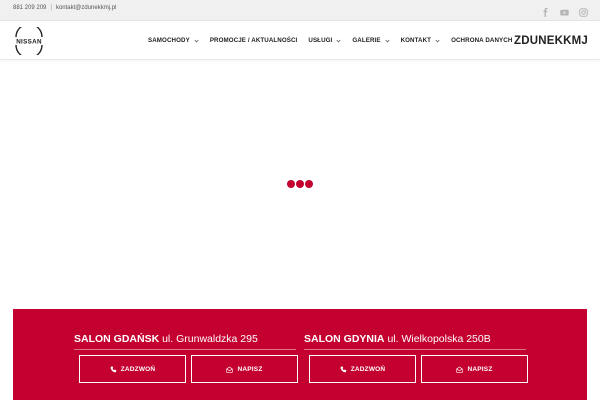  I want to click on nav-label: SAMOCHODY, so click(169, 40).